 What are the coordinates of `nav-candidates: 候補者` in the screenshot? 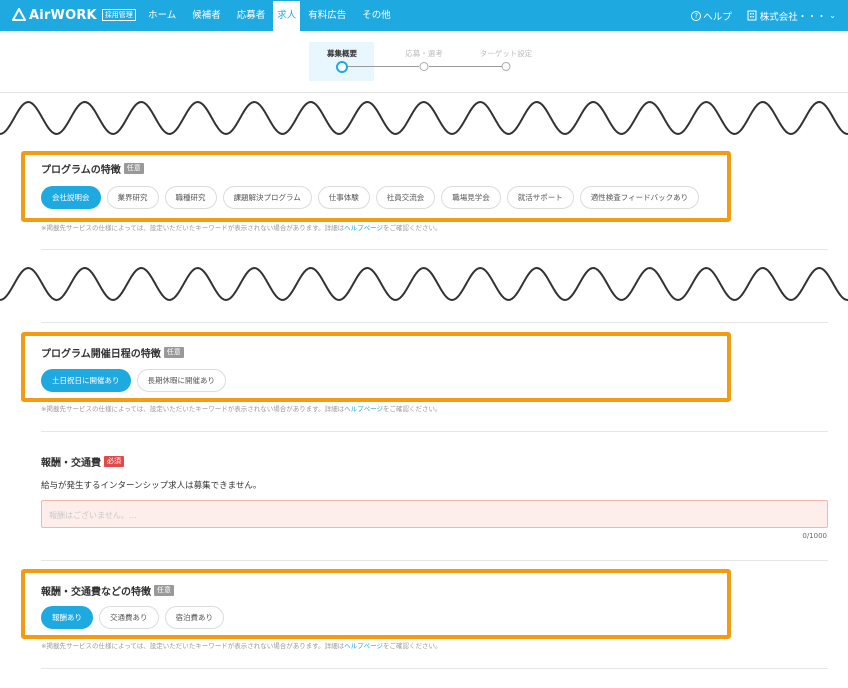 It's located at (206, 15).